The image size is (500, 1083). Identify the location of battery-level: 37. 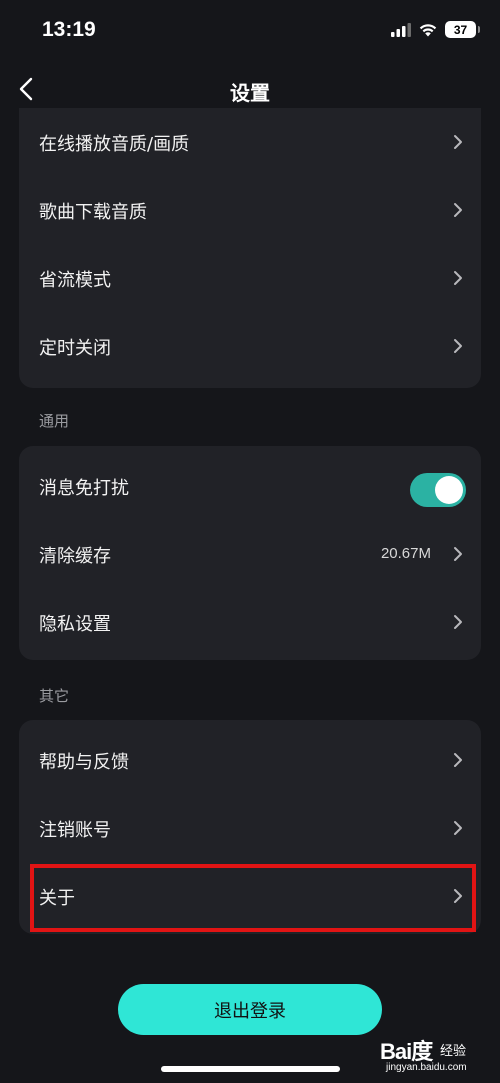
(460, 29).